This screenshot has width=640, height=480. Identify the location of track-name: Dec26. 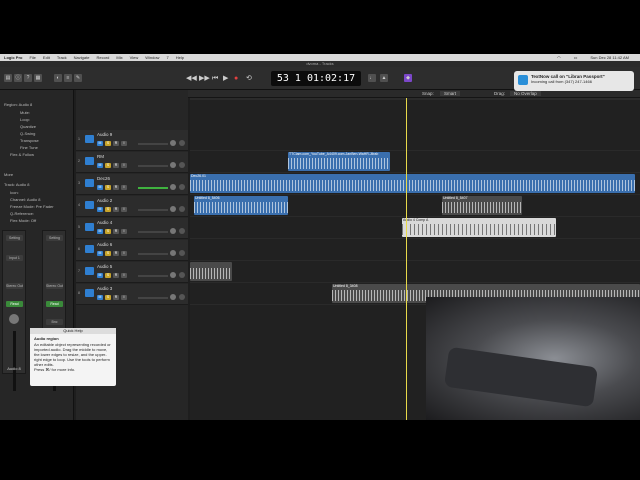
(103, 178).